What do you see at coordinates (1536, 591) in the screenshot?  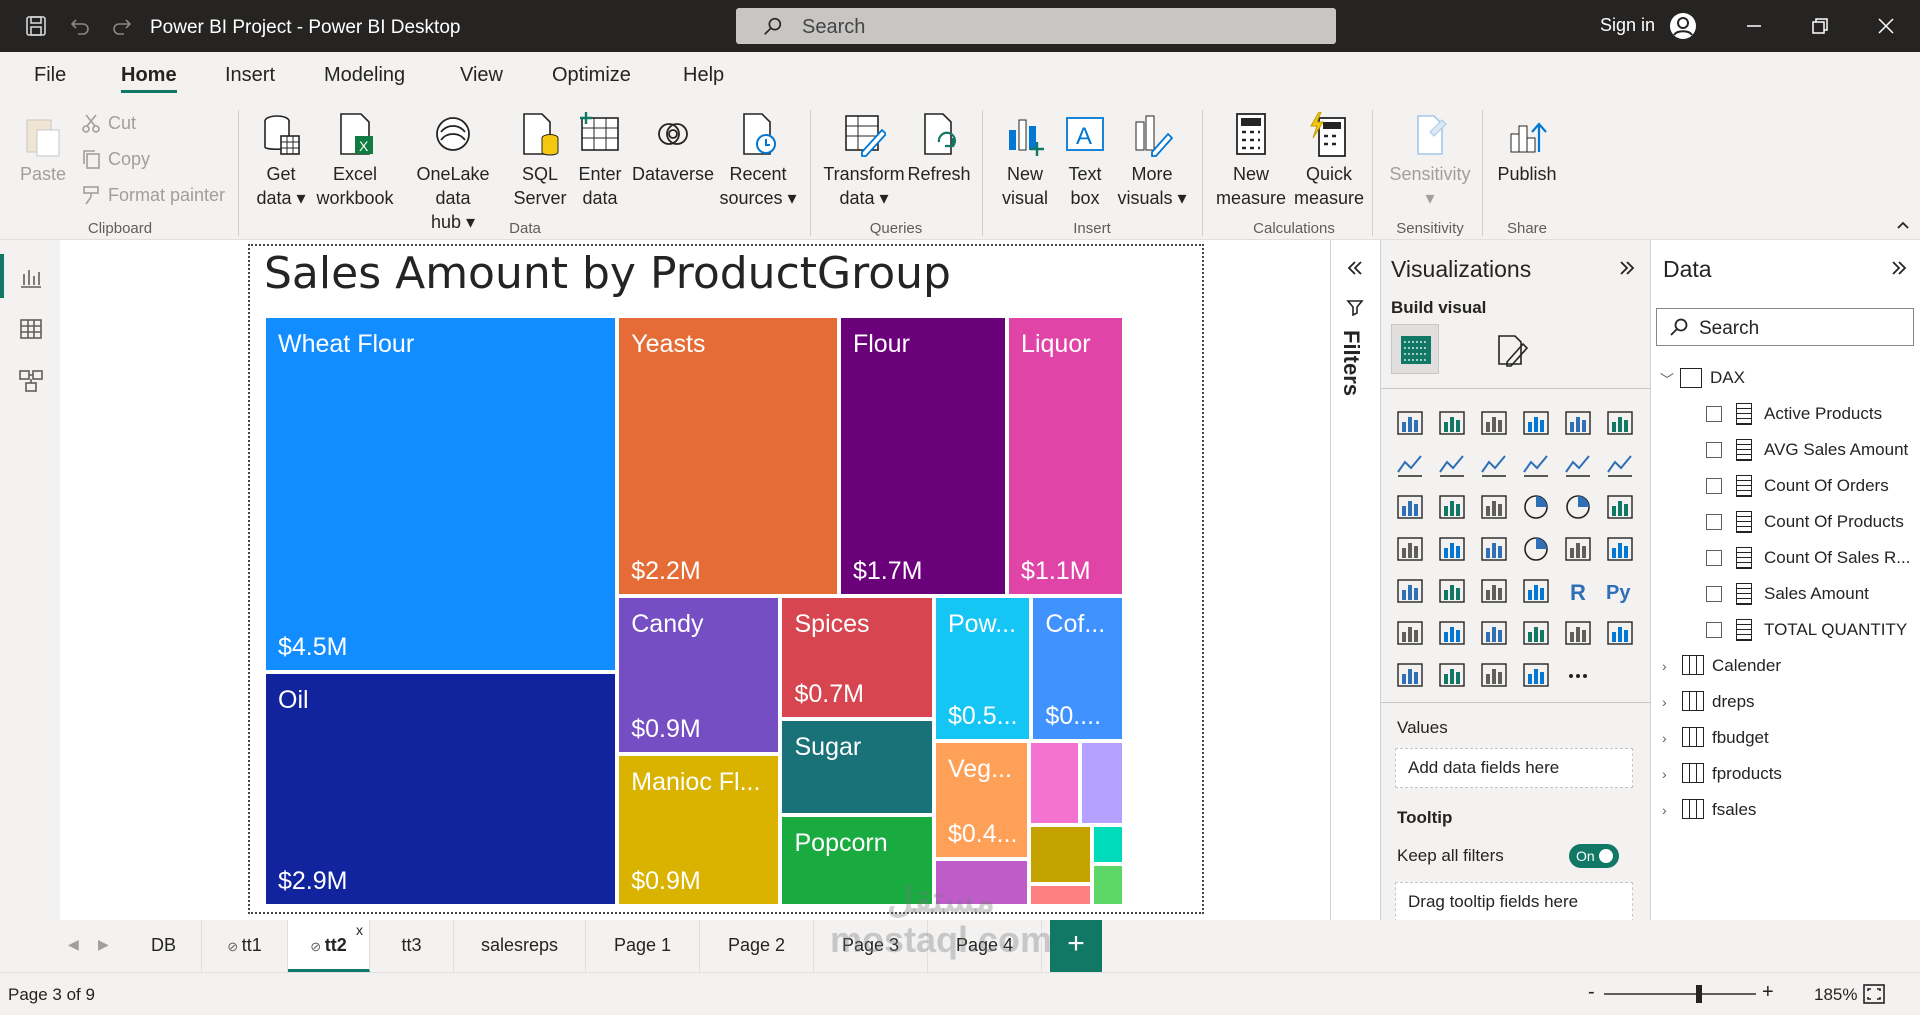 I see `matrix-icon` at bounding box center [1536, 591].